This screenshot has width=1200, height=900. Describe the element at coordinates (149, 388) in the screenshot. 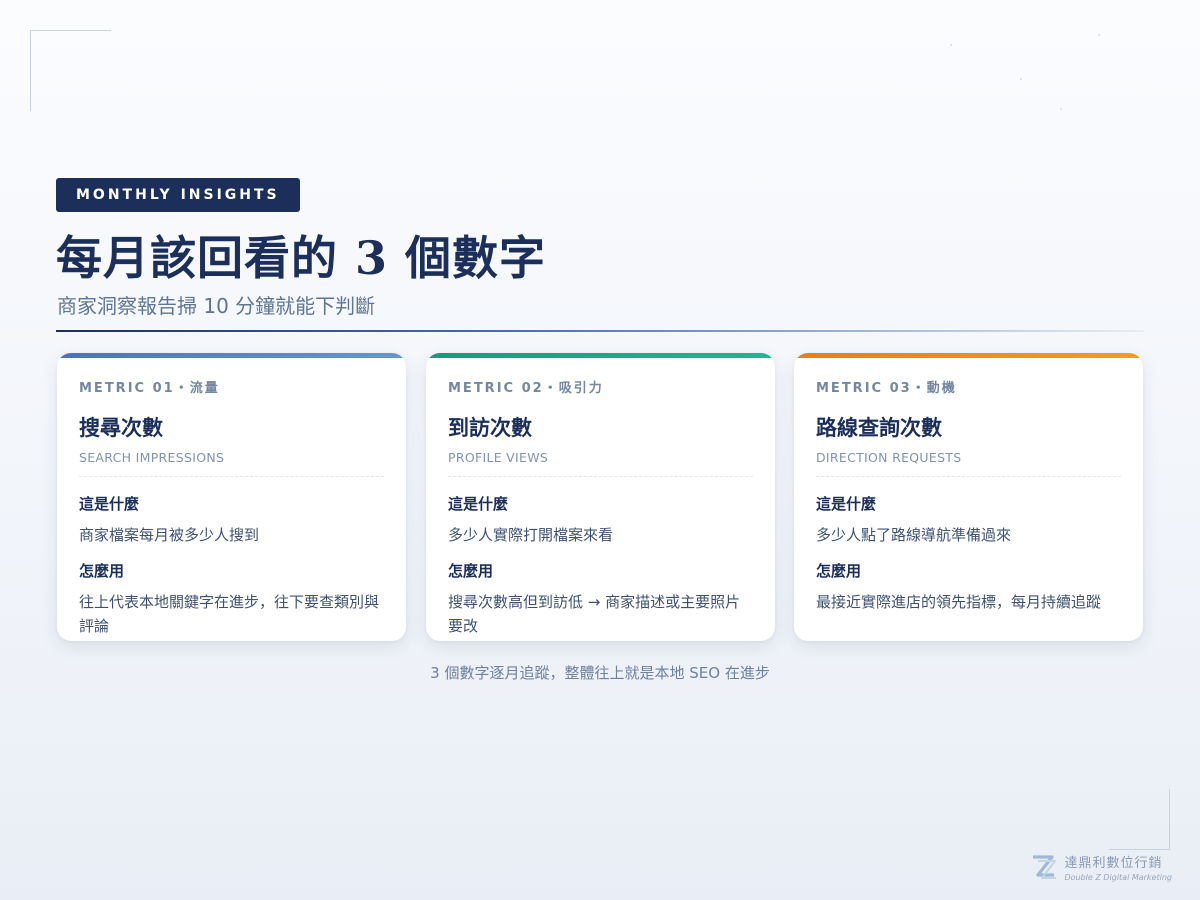

I see `metric-tag: METRIC 01・流量` at that location.